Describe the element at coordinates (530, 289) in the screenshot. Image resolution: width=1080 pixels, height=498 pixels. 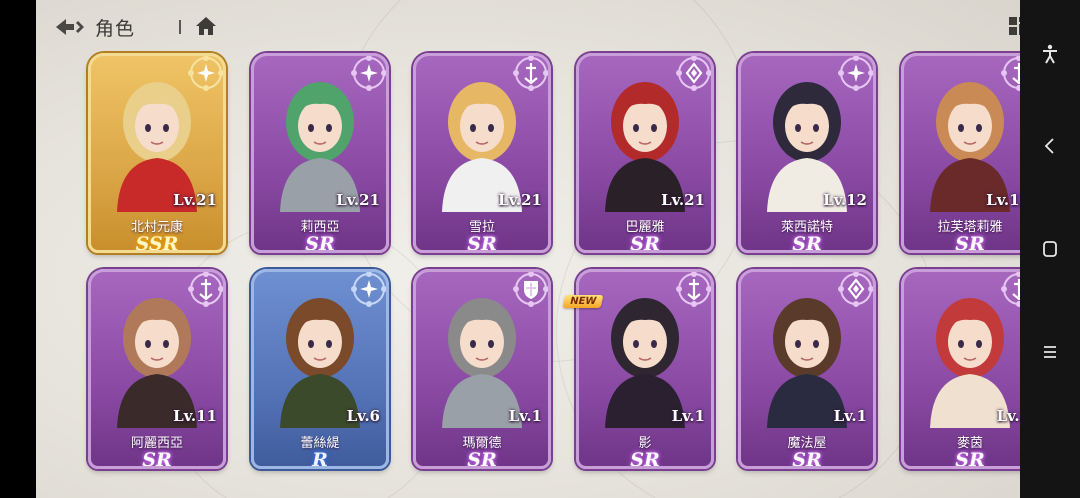
I see `shield-class-icon` at that location.